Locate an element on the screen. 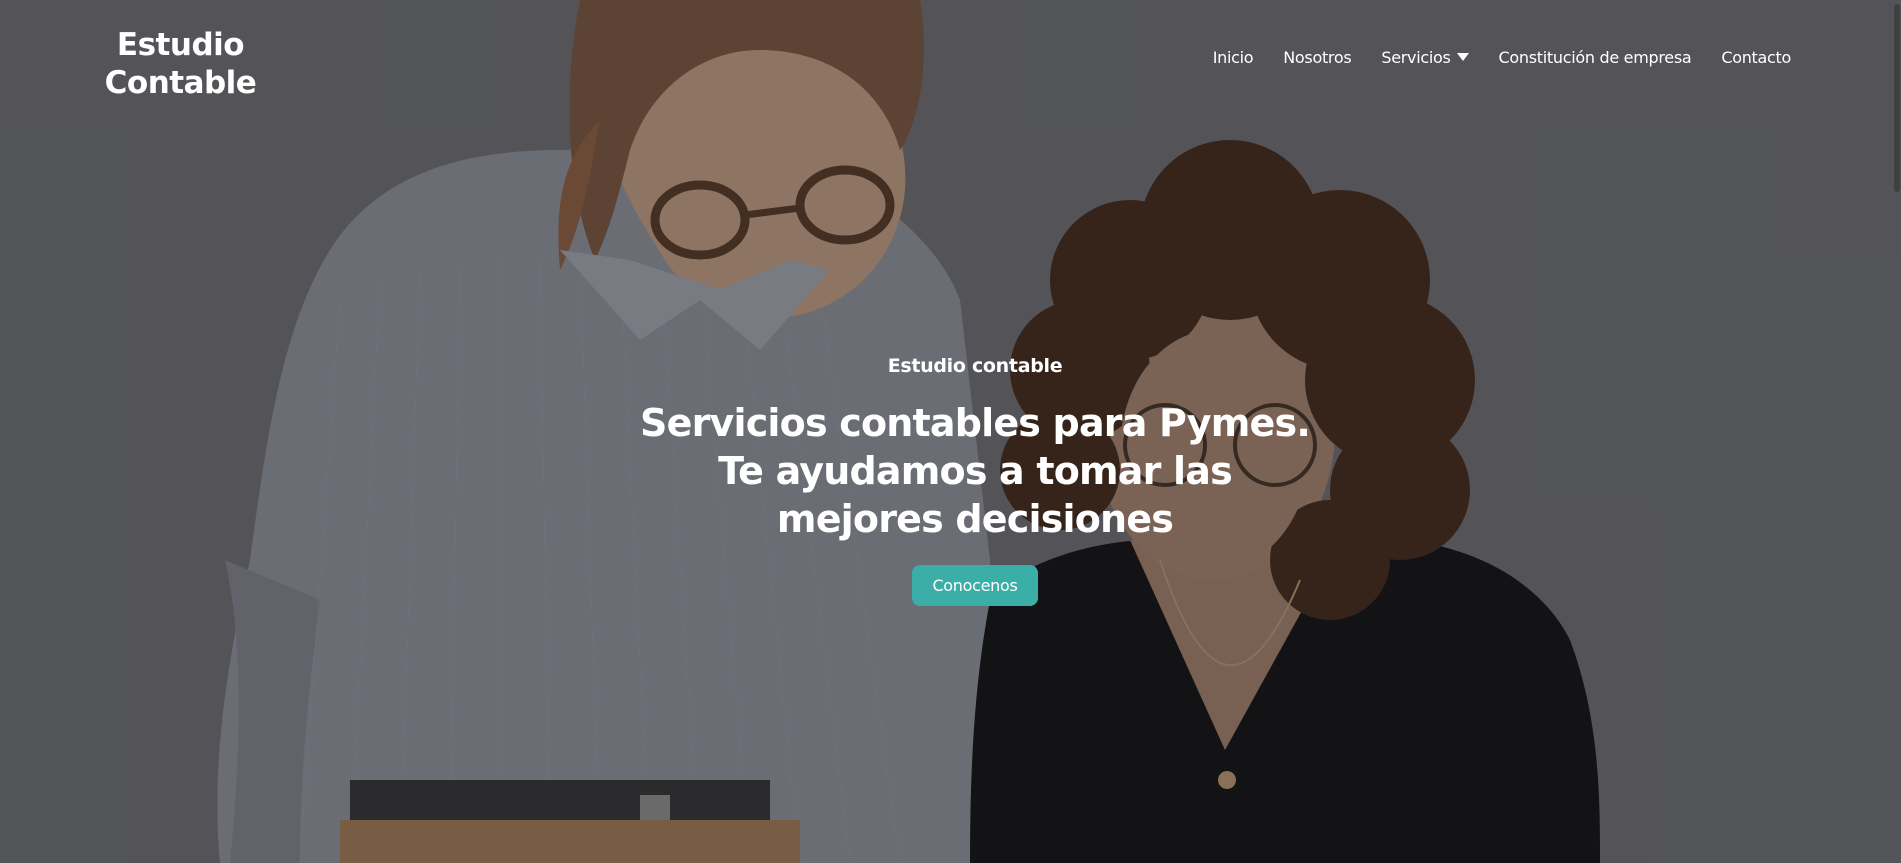 Image resolution: width=1901 pixels, height=863 pixels. nav-item-constitucion-de-empresa: Constitución de empresa is located at coordinates (1595, 57).